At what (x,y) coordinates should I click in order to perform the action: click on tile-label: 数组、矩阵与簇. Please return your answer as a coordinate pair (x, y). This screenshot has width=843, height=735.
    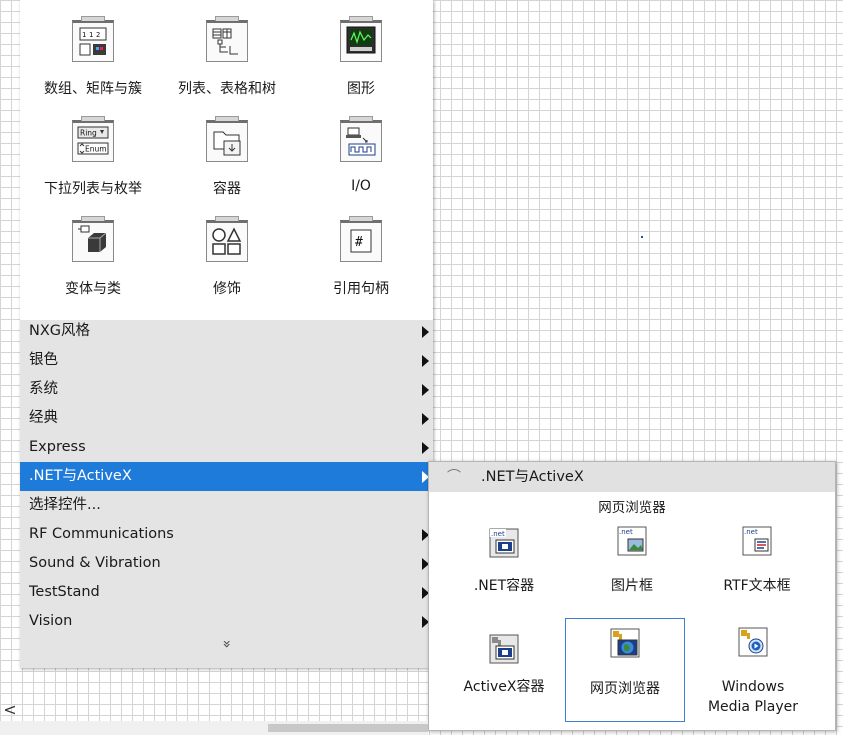
    Looking at the image, I should click on (93, 89).